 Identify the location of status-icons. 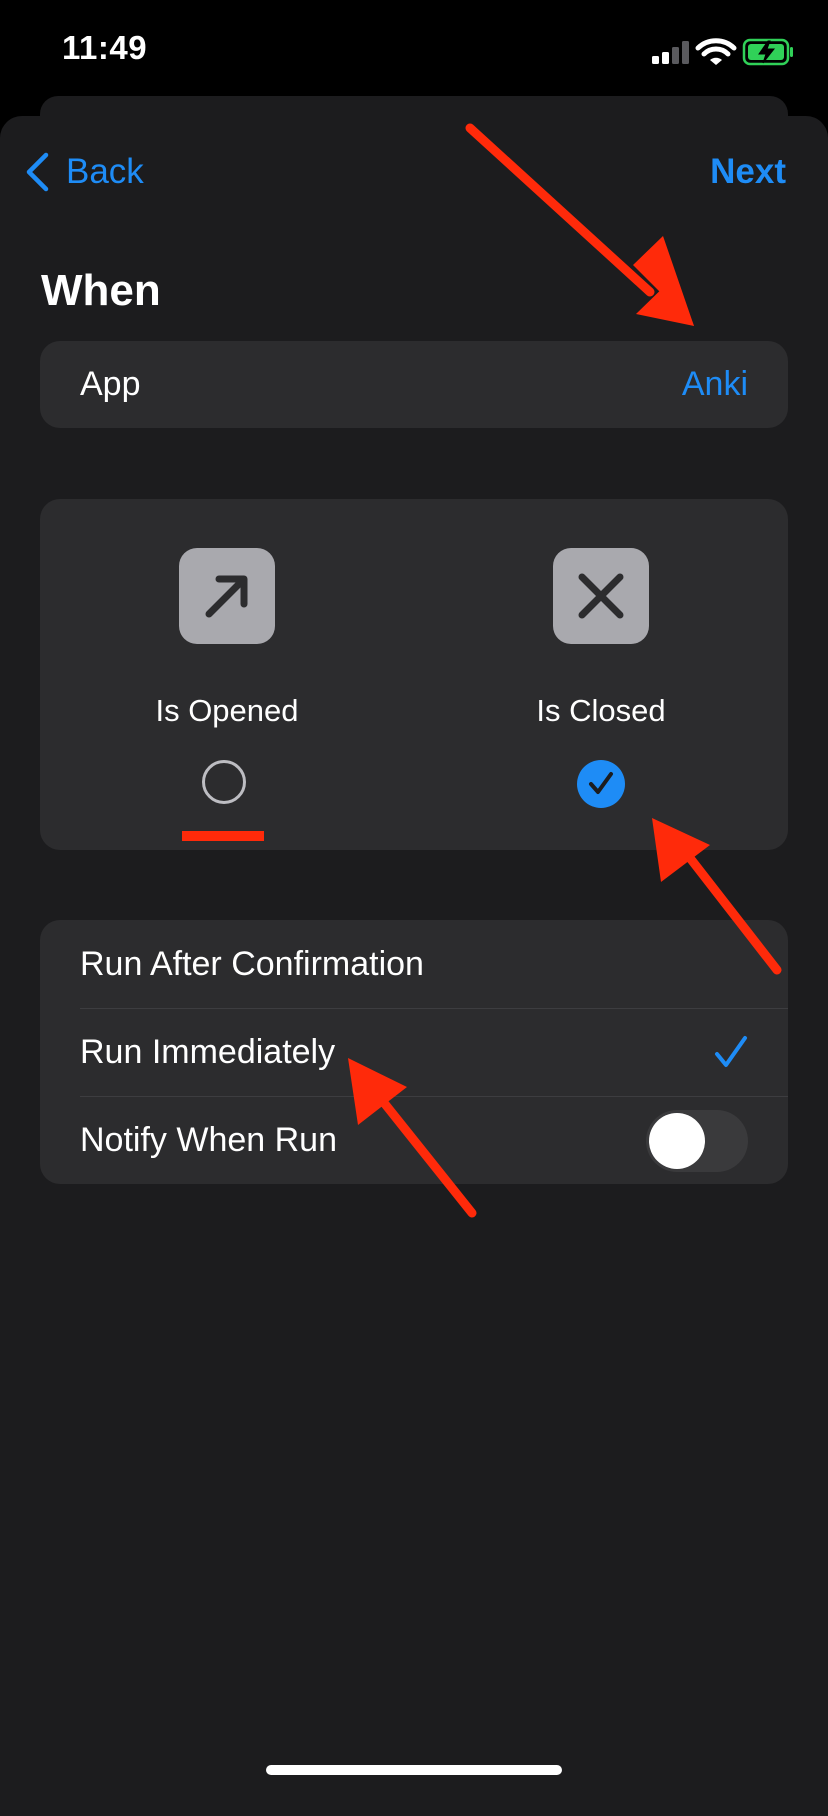
(728, 50).